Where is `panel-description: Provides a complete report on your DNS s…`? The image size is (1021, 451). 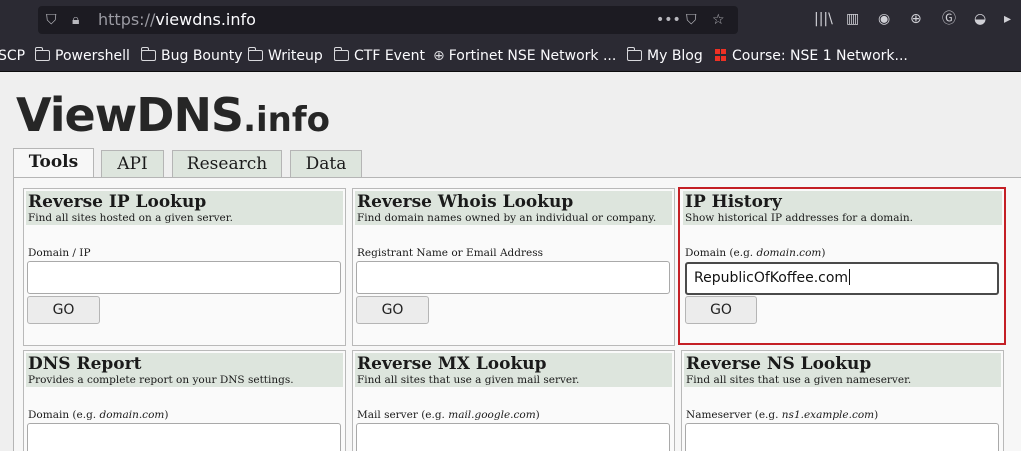
panel-description: Provides a complete report on your DNS s… is located at coordinates (161, 380).